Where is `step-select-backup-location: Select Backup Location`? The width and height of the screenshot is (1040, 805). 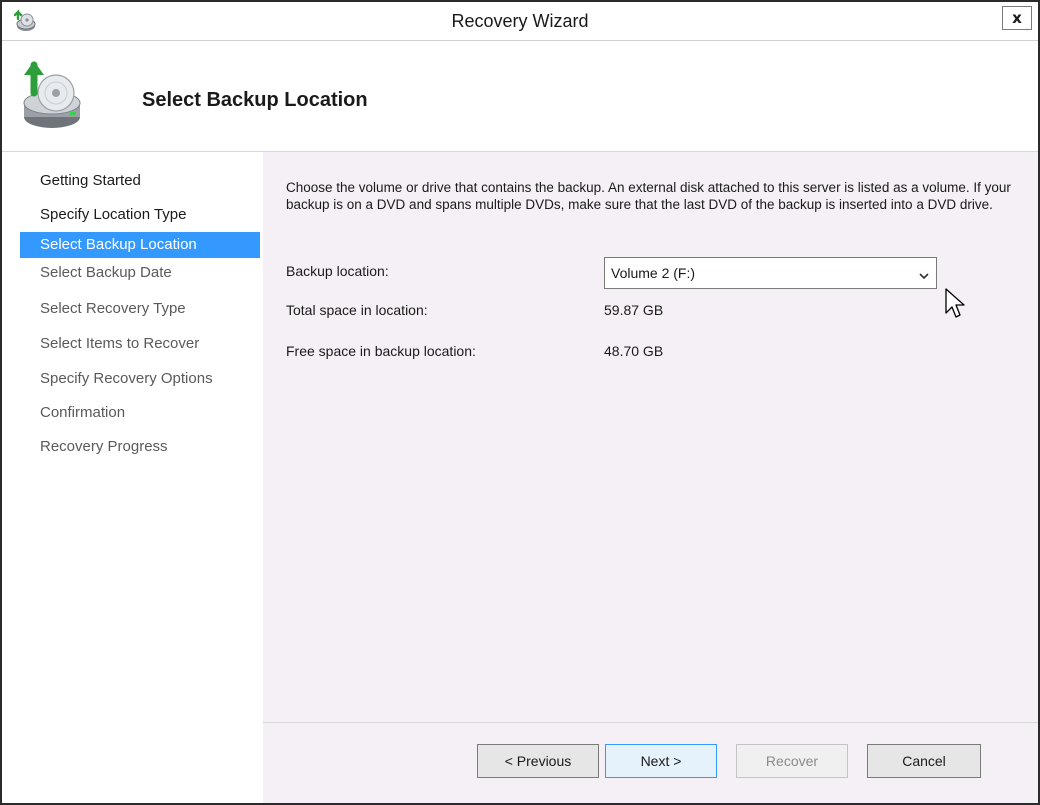 step-select-backup-location: Select Backup Location is located at coordinates (140, 245).